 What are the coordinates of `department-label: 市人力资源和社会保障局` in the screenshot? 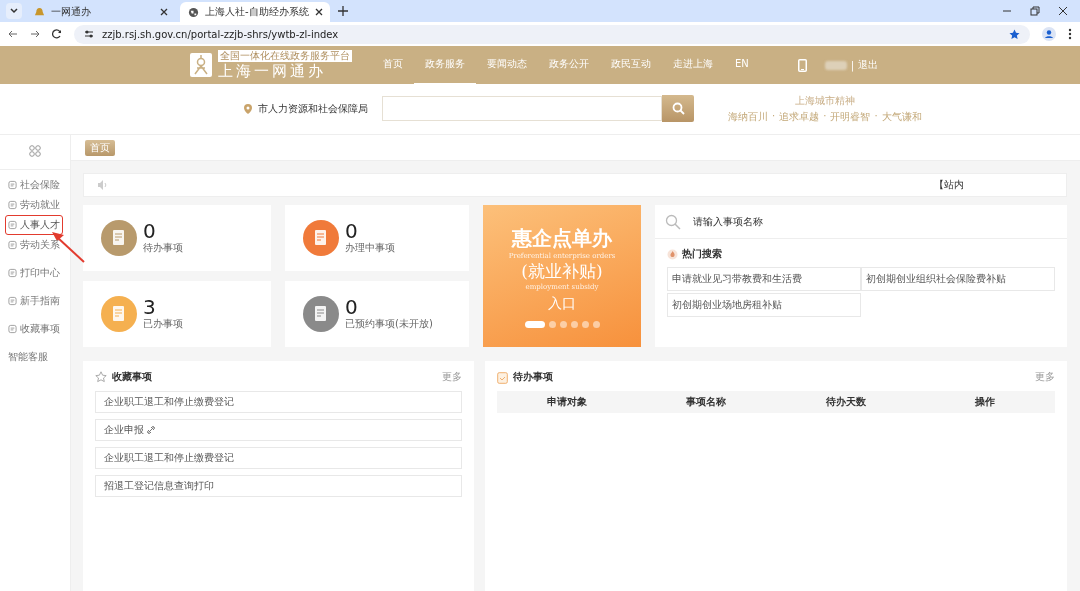 It's located at (313, 109).